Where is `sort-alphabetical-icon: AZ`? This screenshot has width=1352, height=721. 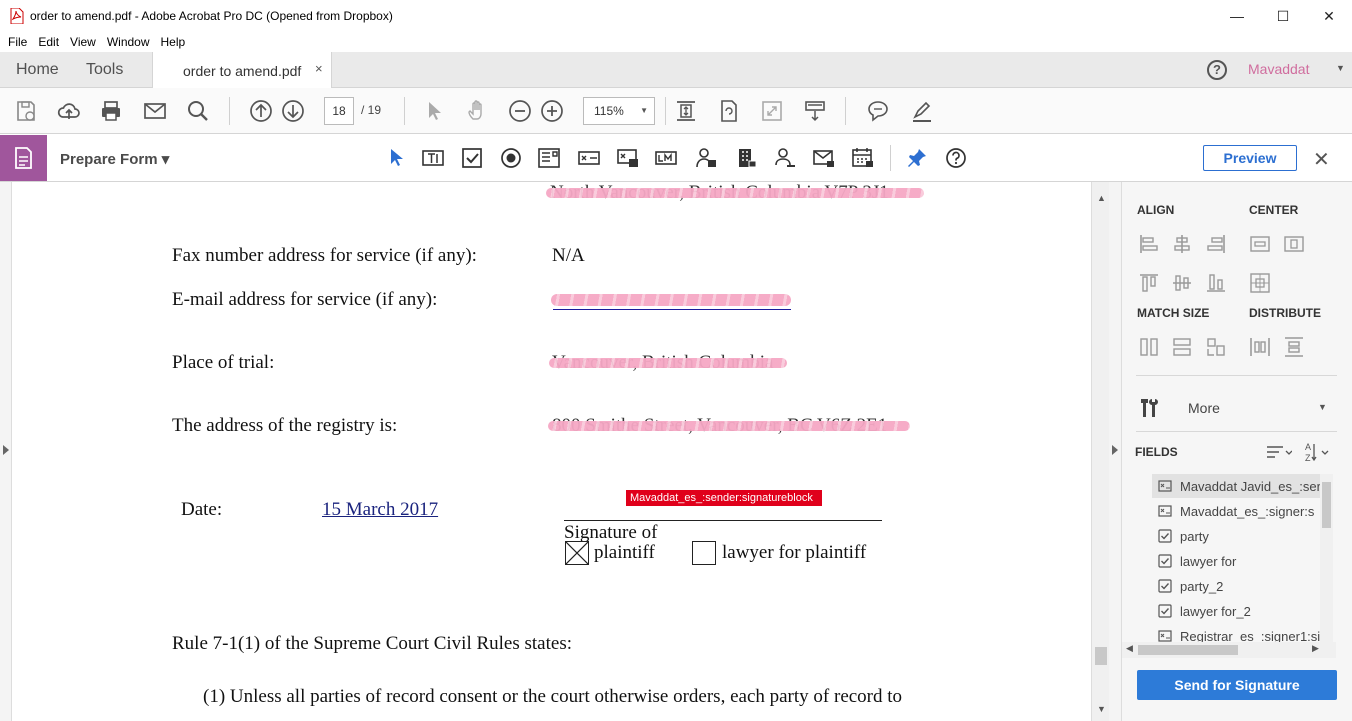 sort-alphabetical-icon: AZ is located at coordinates (1317, 452).